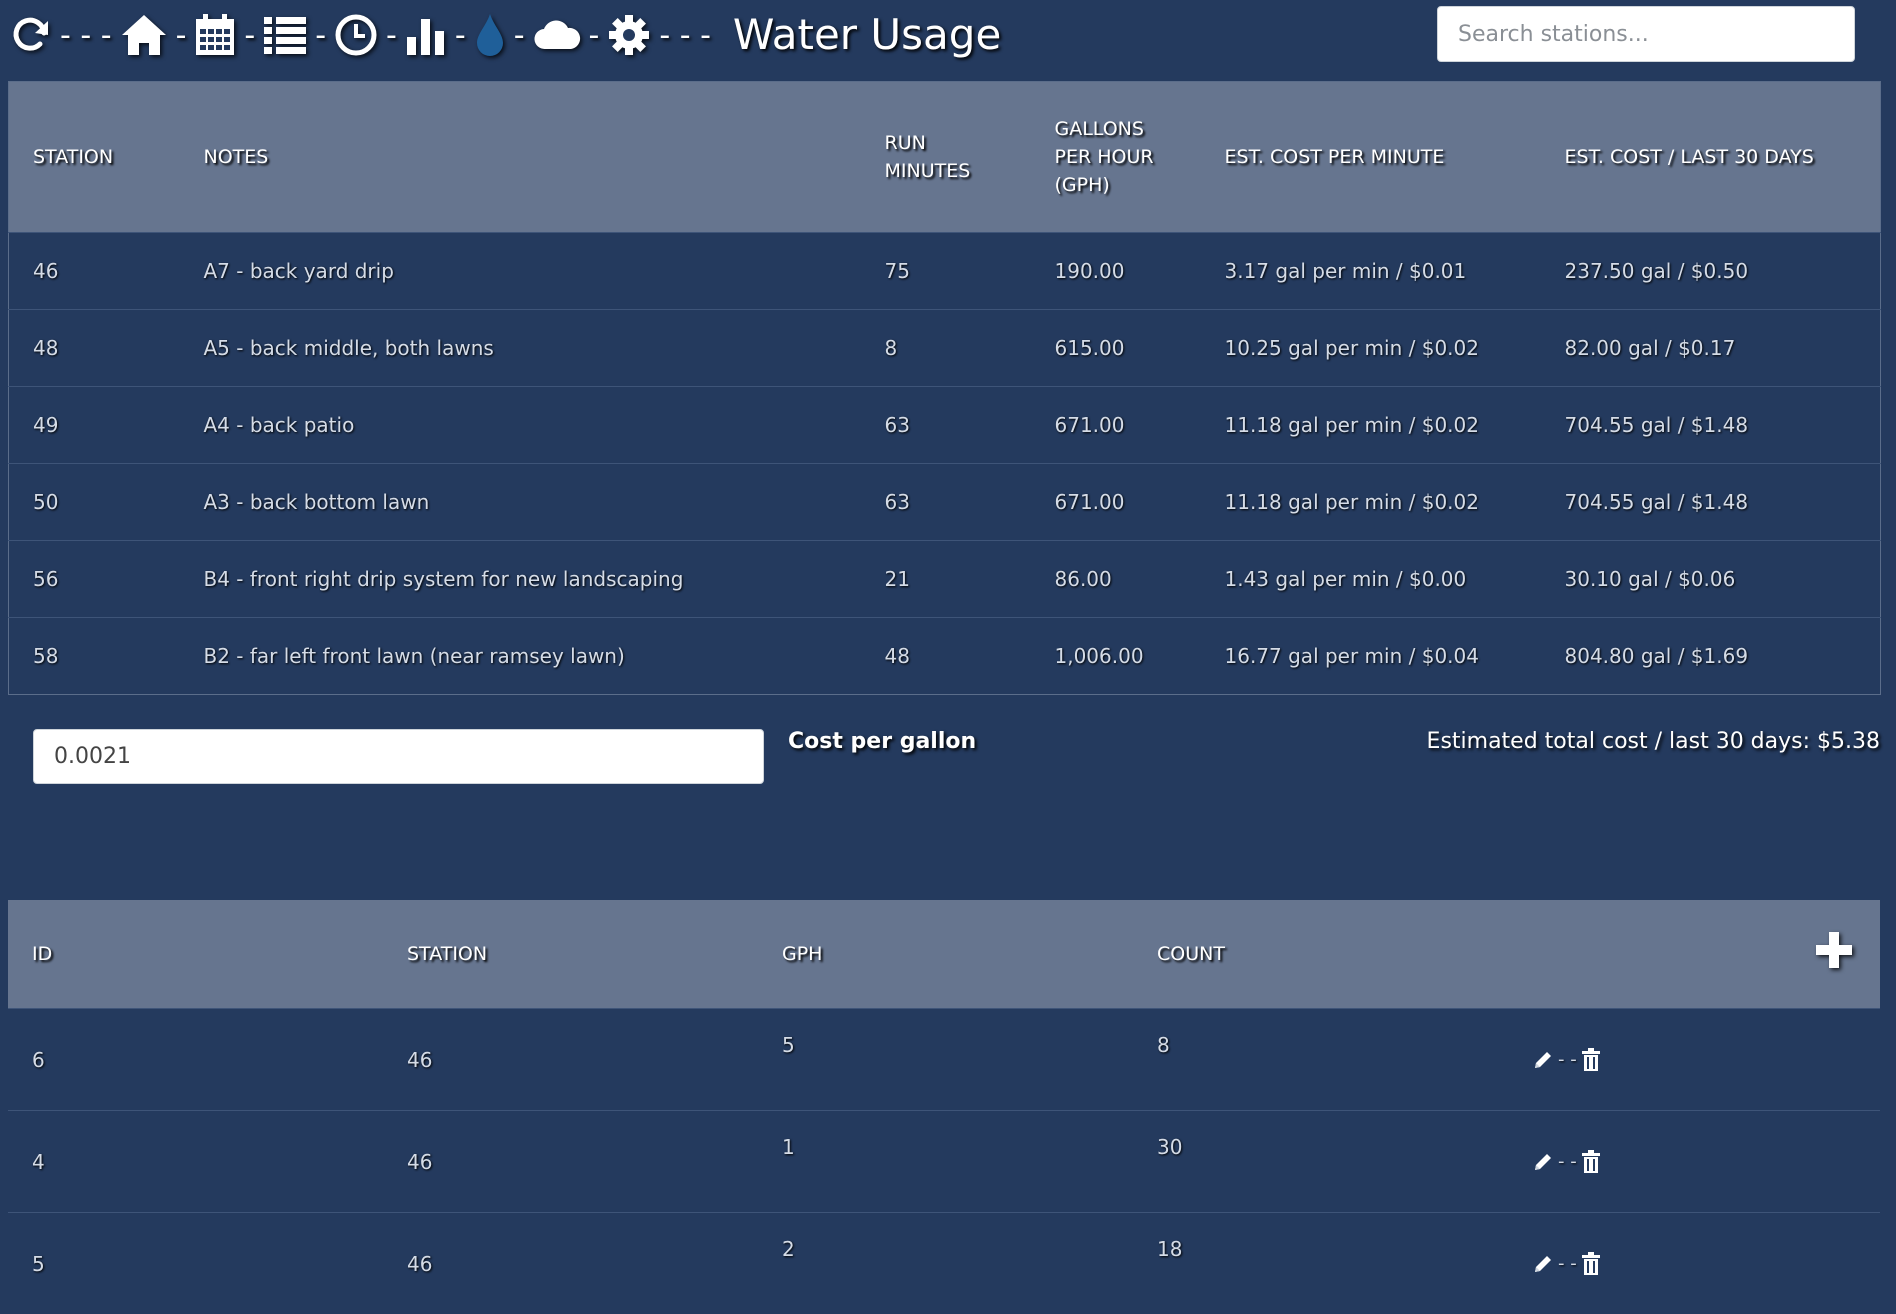 Image resolution: width=1896 pixels, height=1314 pixels. I want to click on water-drop-icon, so click(490, 35).